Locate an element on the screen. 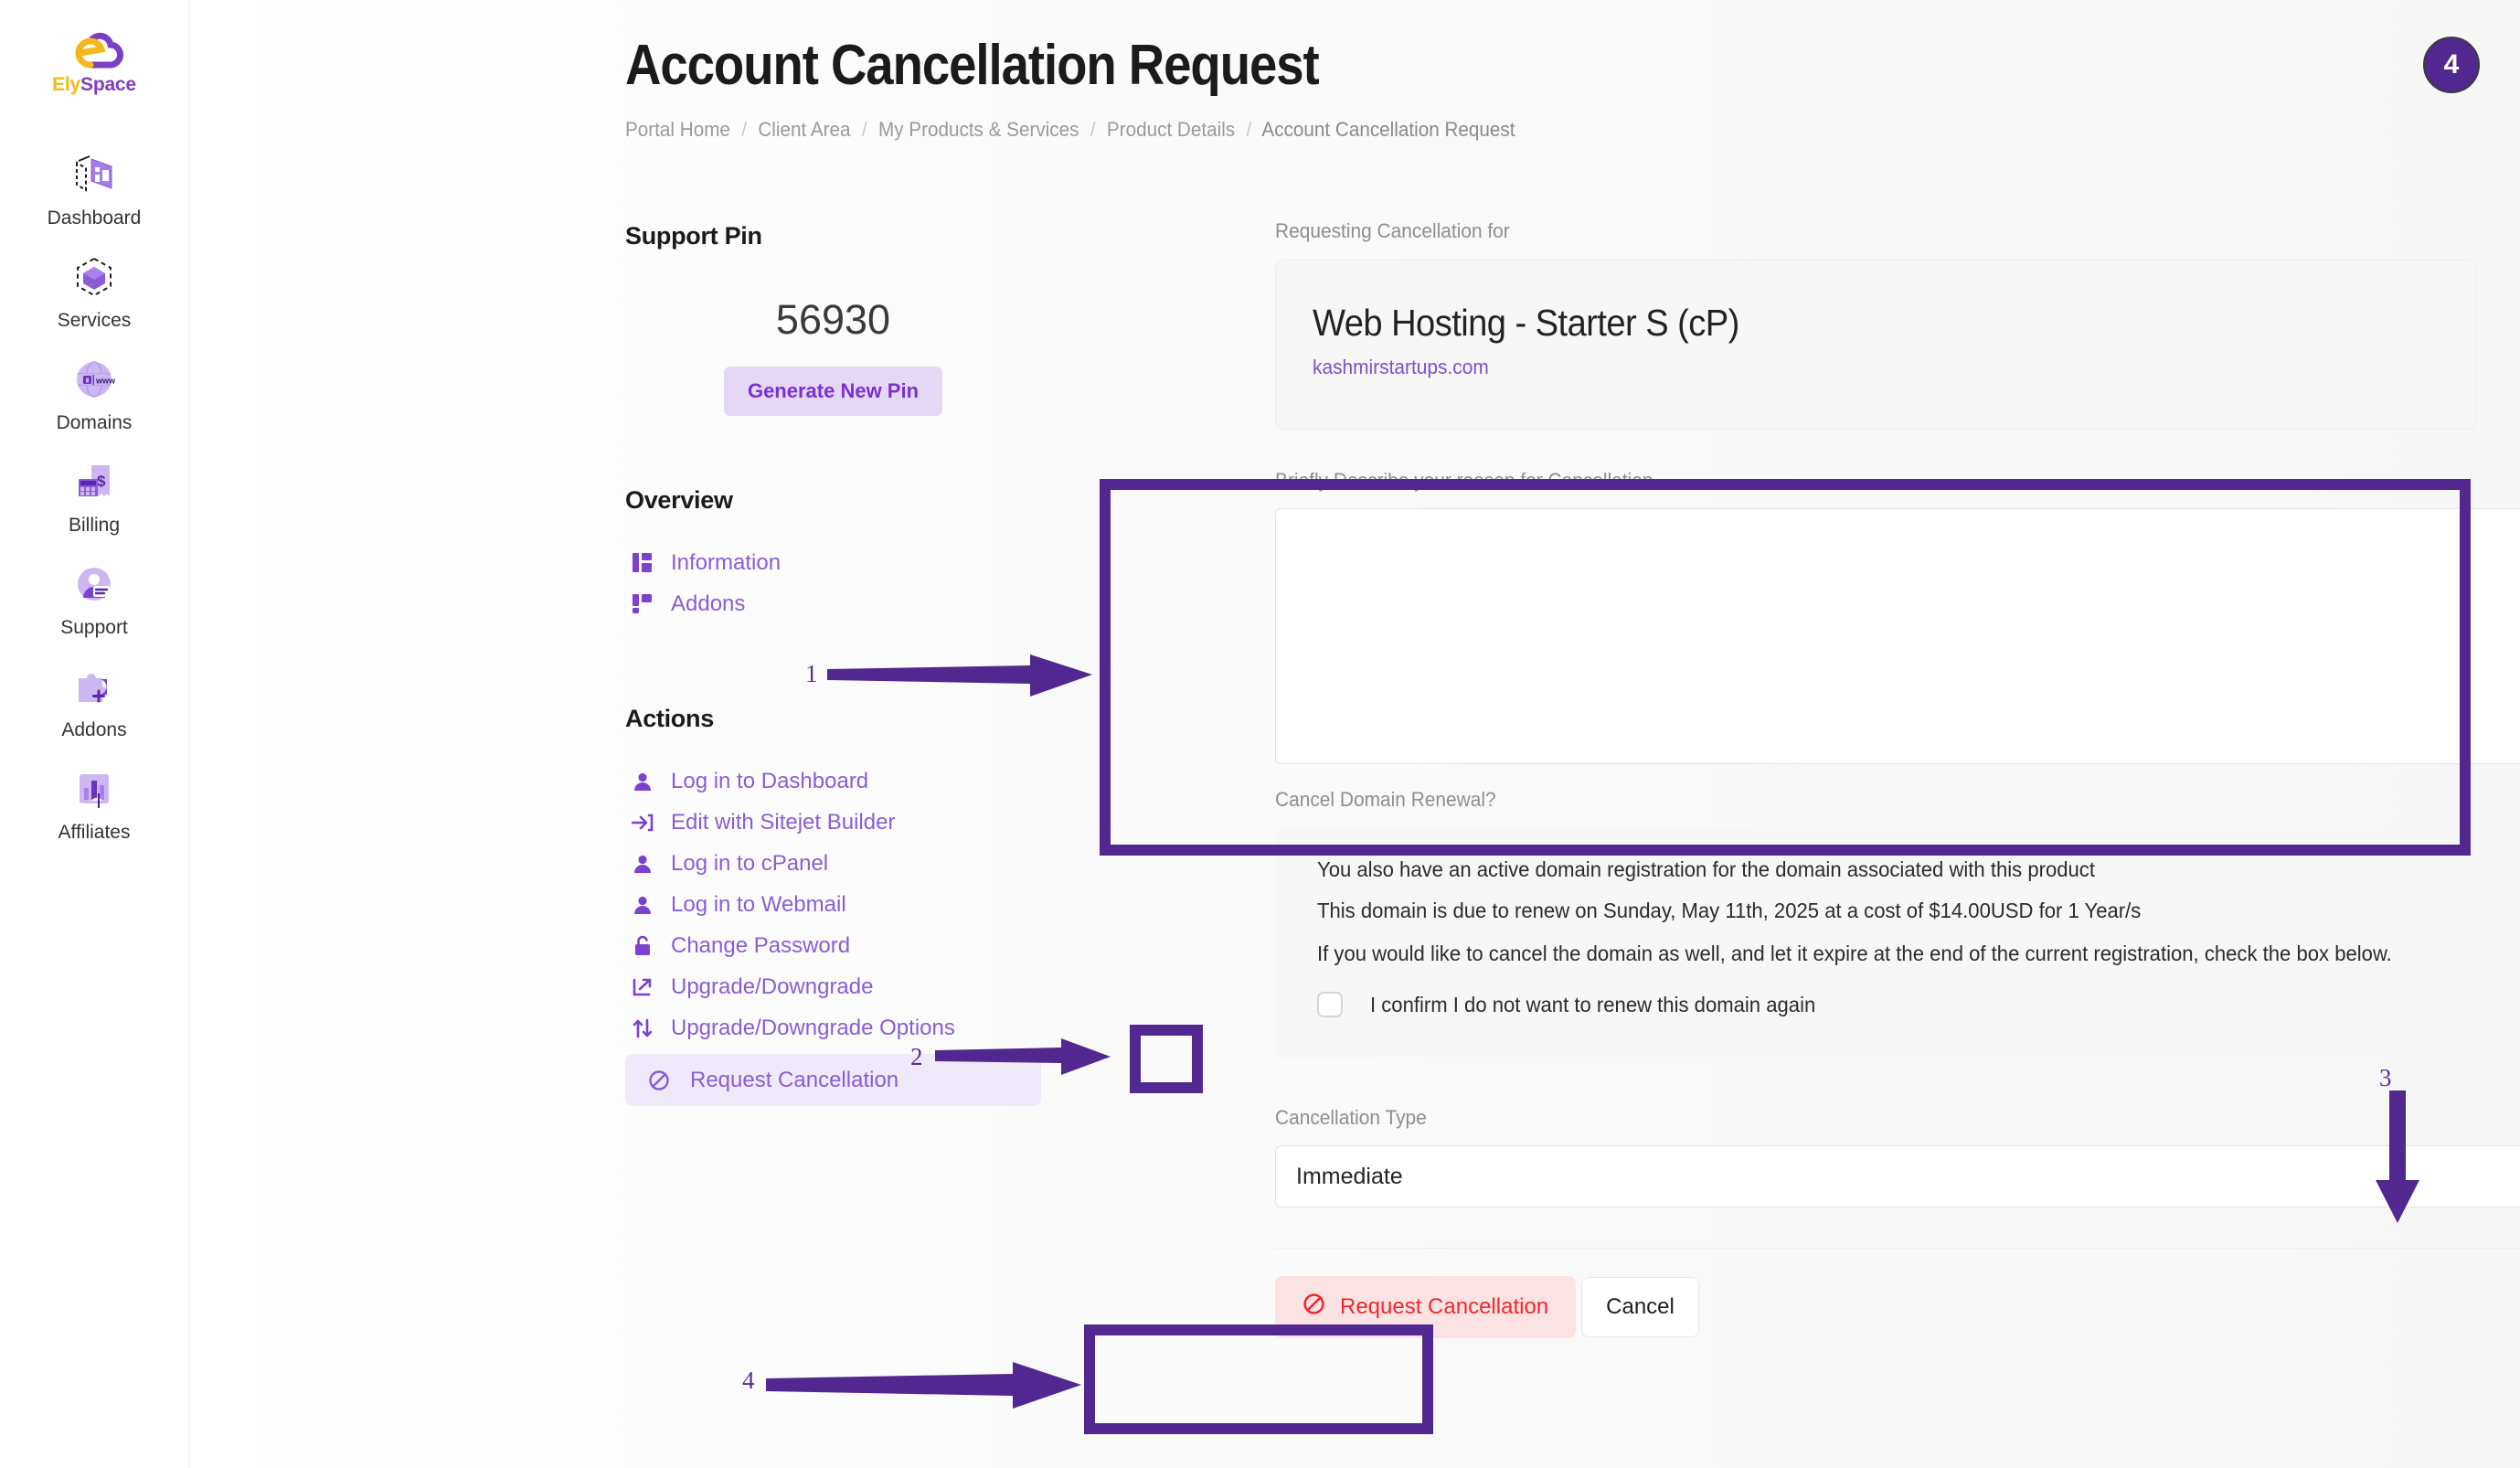 The image size is (2520, 1468). sort-updown-icon is located at coordinates (642, 1027).